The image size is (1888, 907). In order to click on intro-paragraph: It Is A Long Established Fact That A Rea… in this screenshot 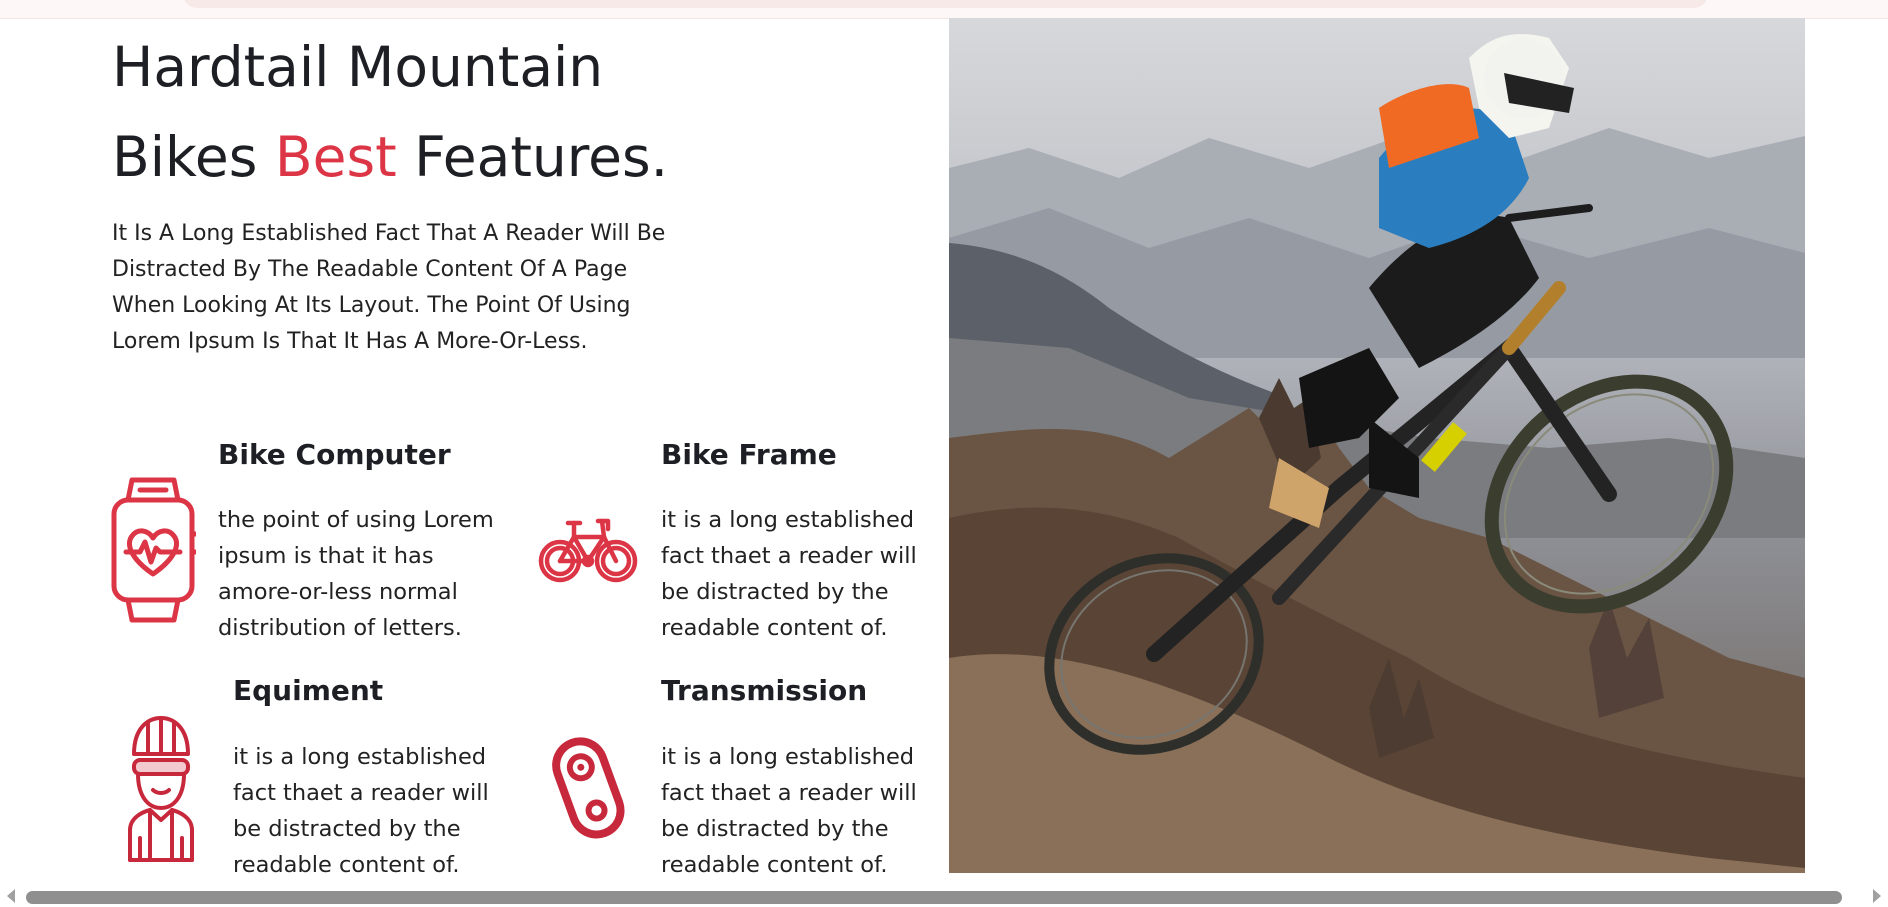, I will do `click(389, 287)`.